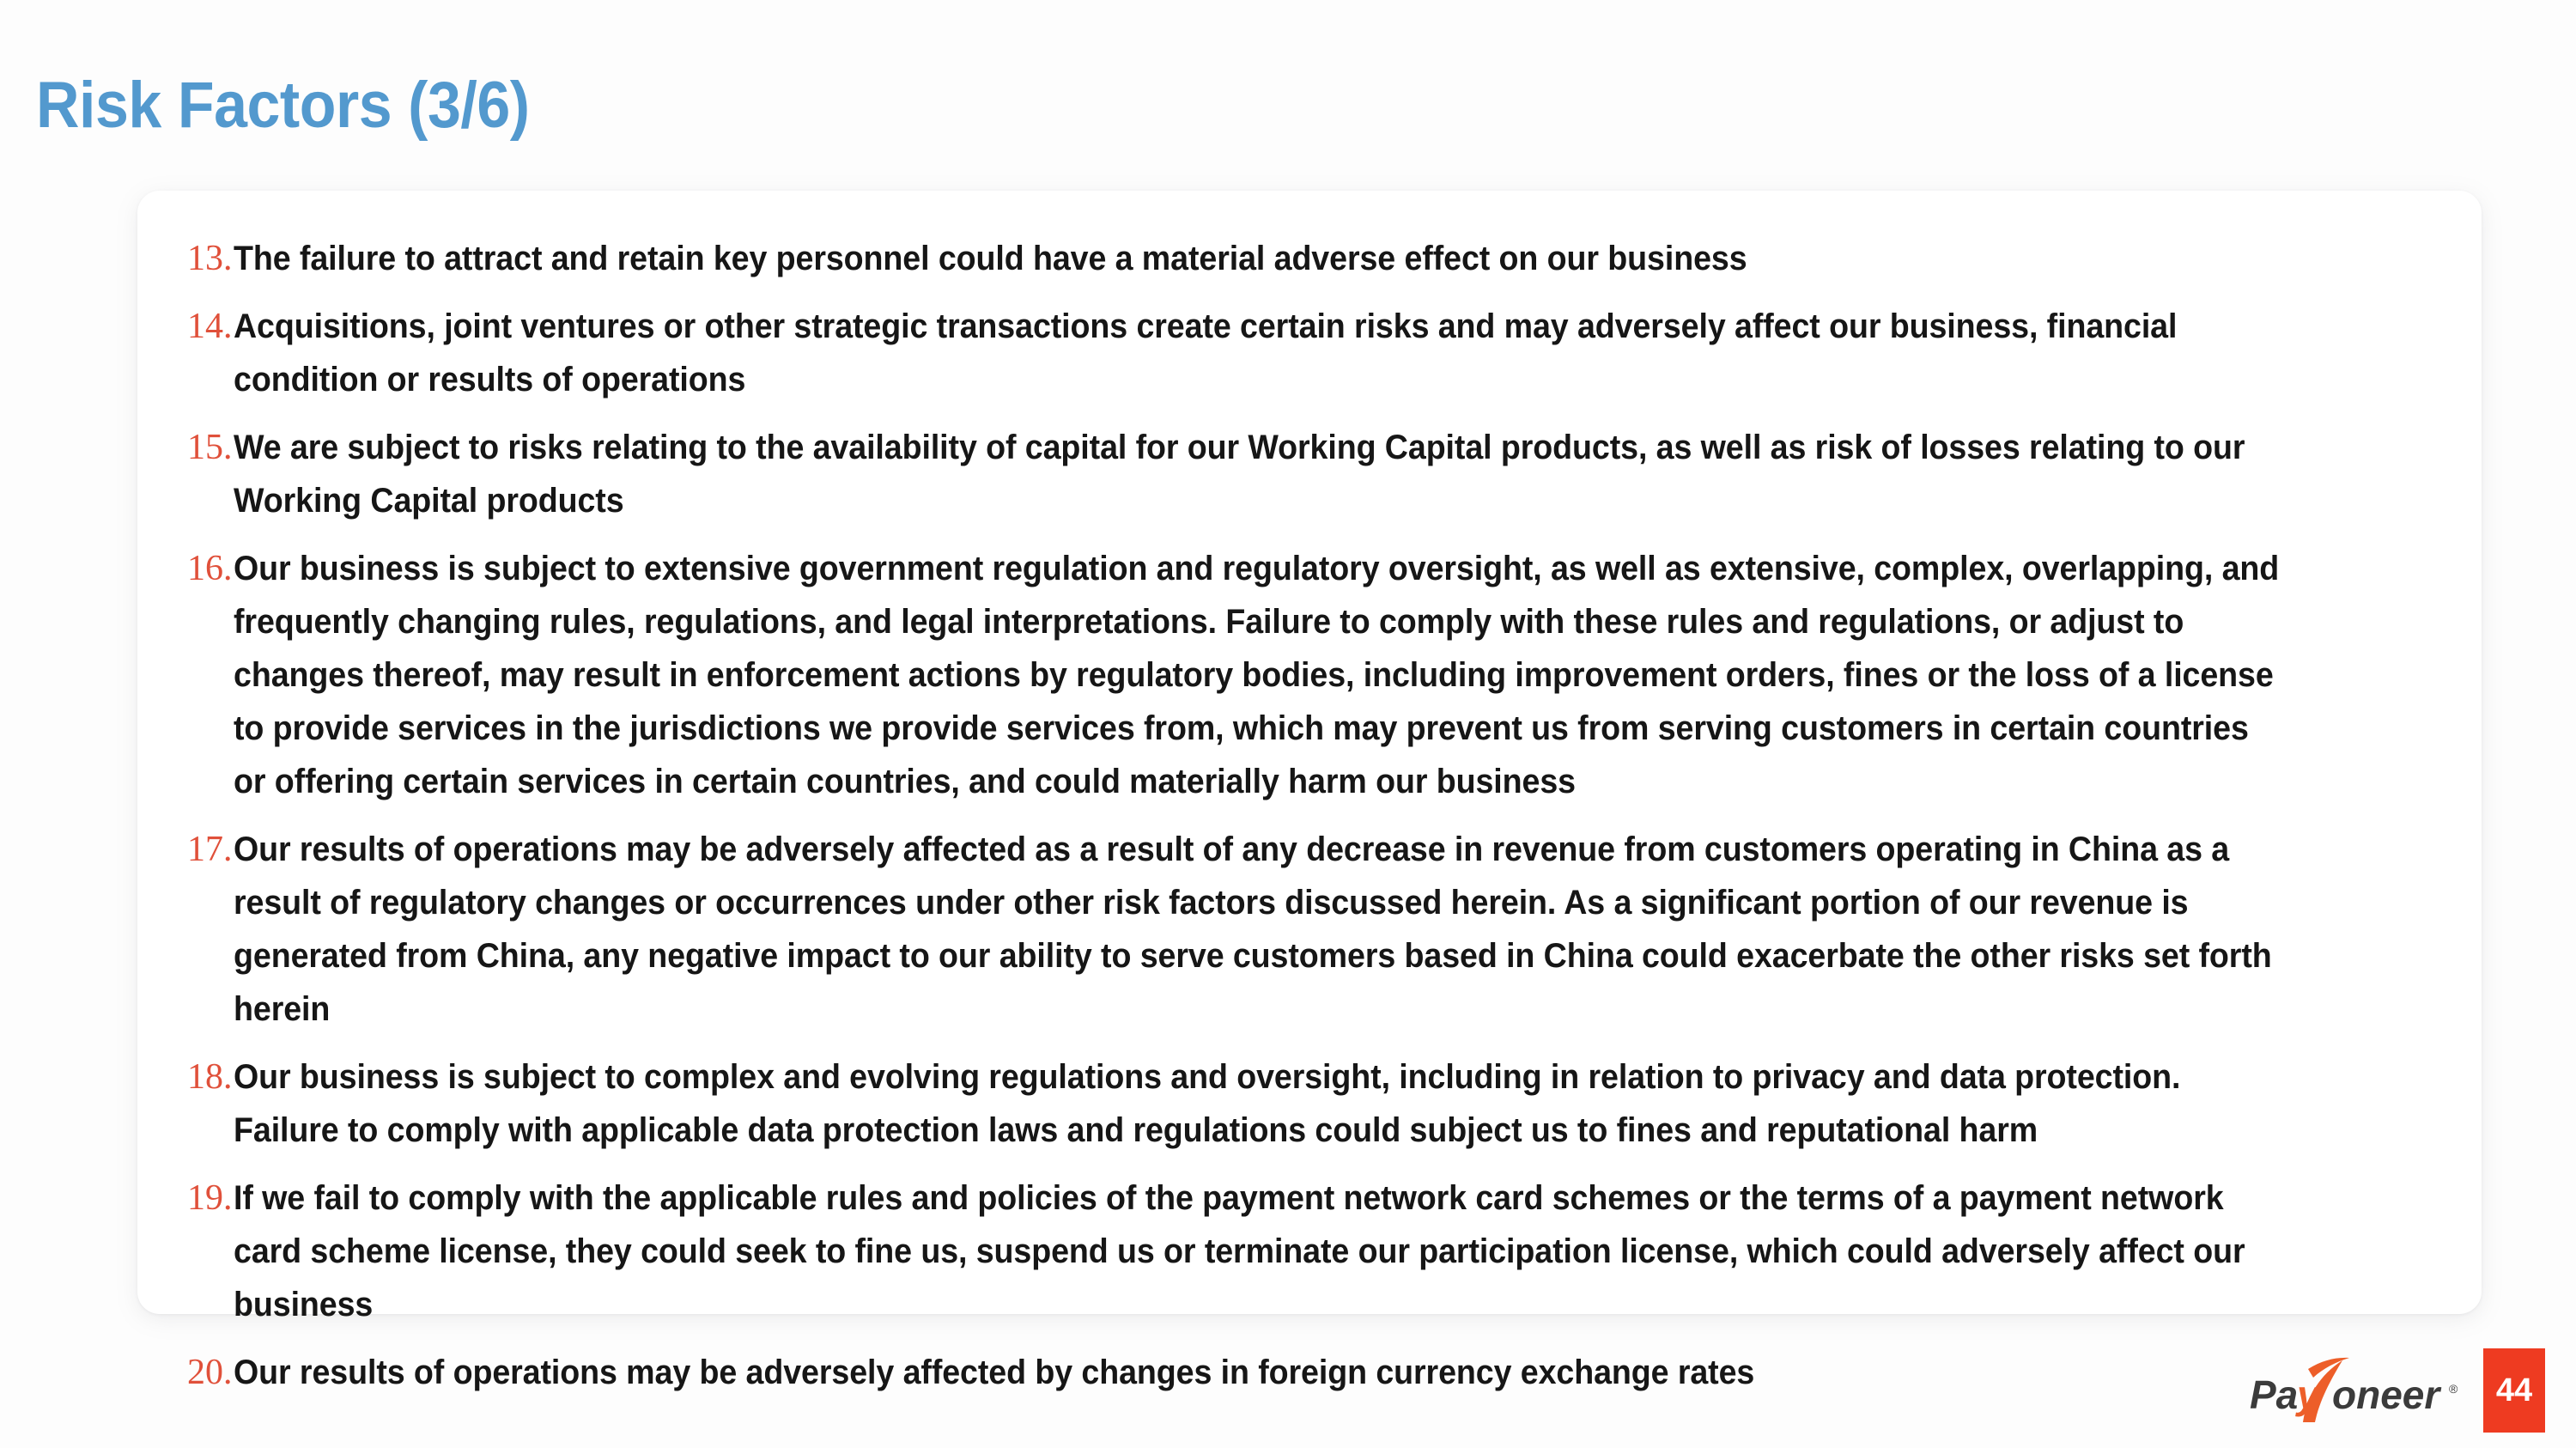 Image resolution: width=2576 pixels, height=1448 pixels. I want to click on risk-item-number: 13., so click(210, 258).